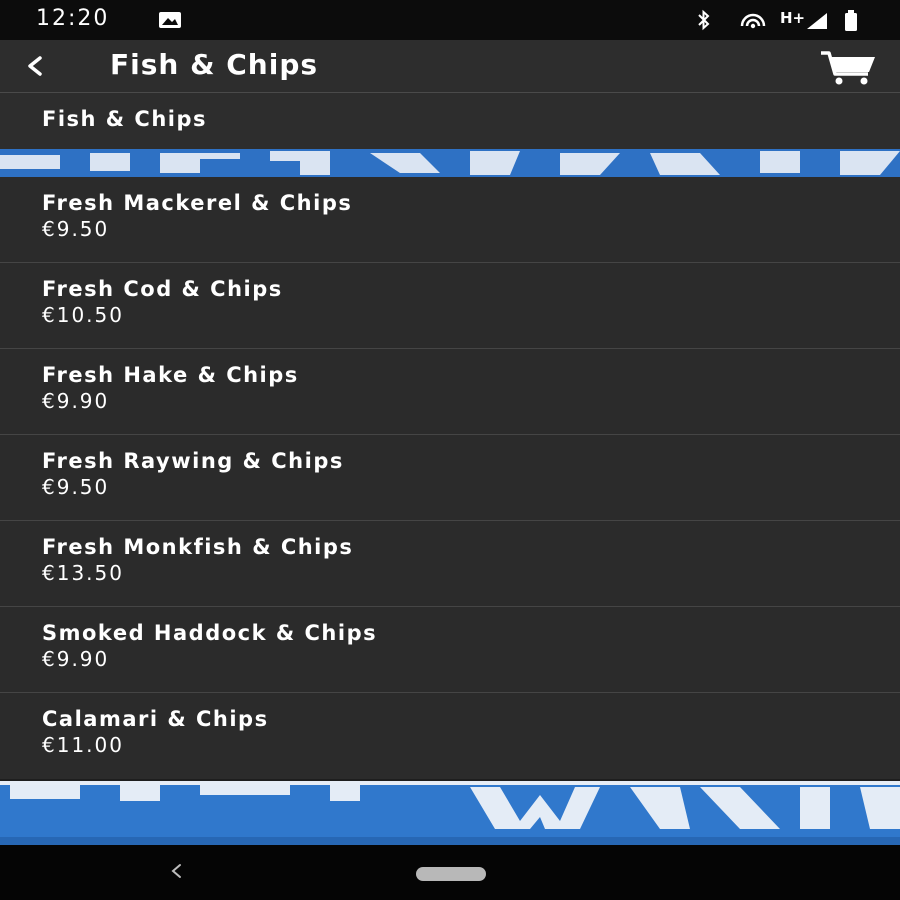 This screenshot has height=900, width=900. What do you see at coordinates (83, 745) in the screenshot?
I see `item-price: €11.00` at bounding box center [83, 745].